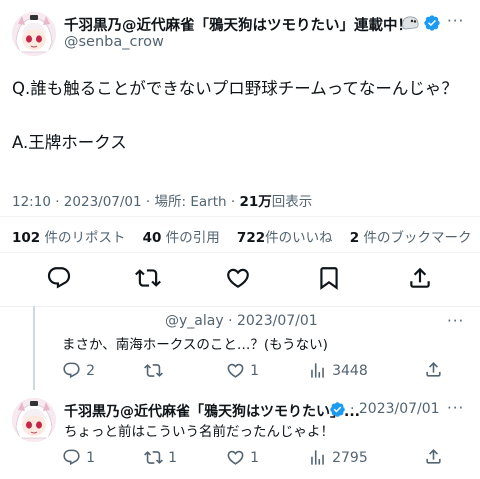 The image size is (480, 479). I want to click on tweet-text-line2: A.王牌ホークス, so click(69, 142).